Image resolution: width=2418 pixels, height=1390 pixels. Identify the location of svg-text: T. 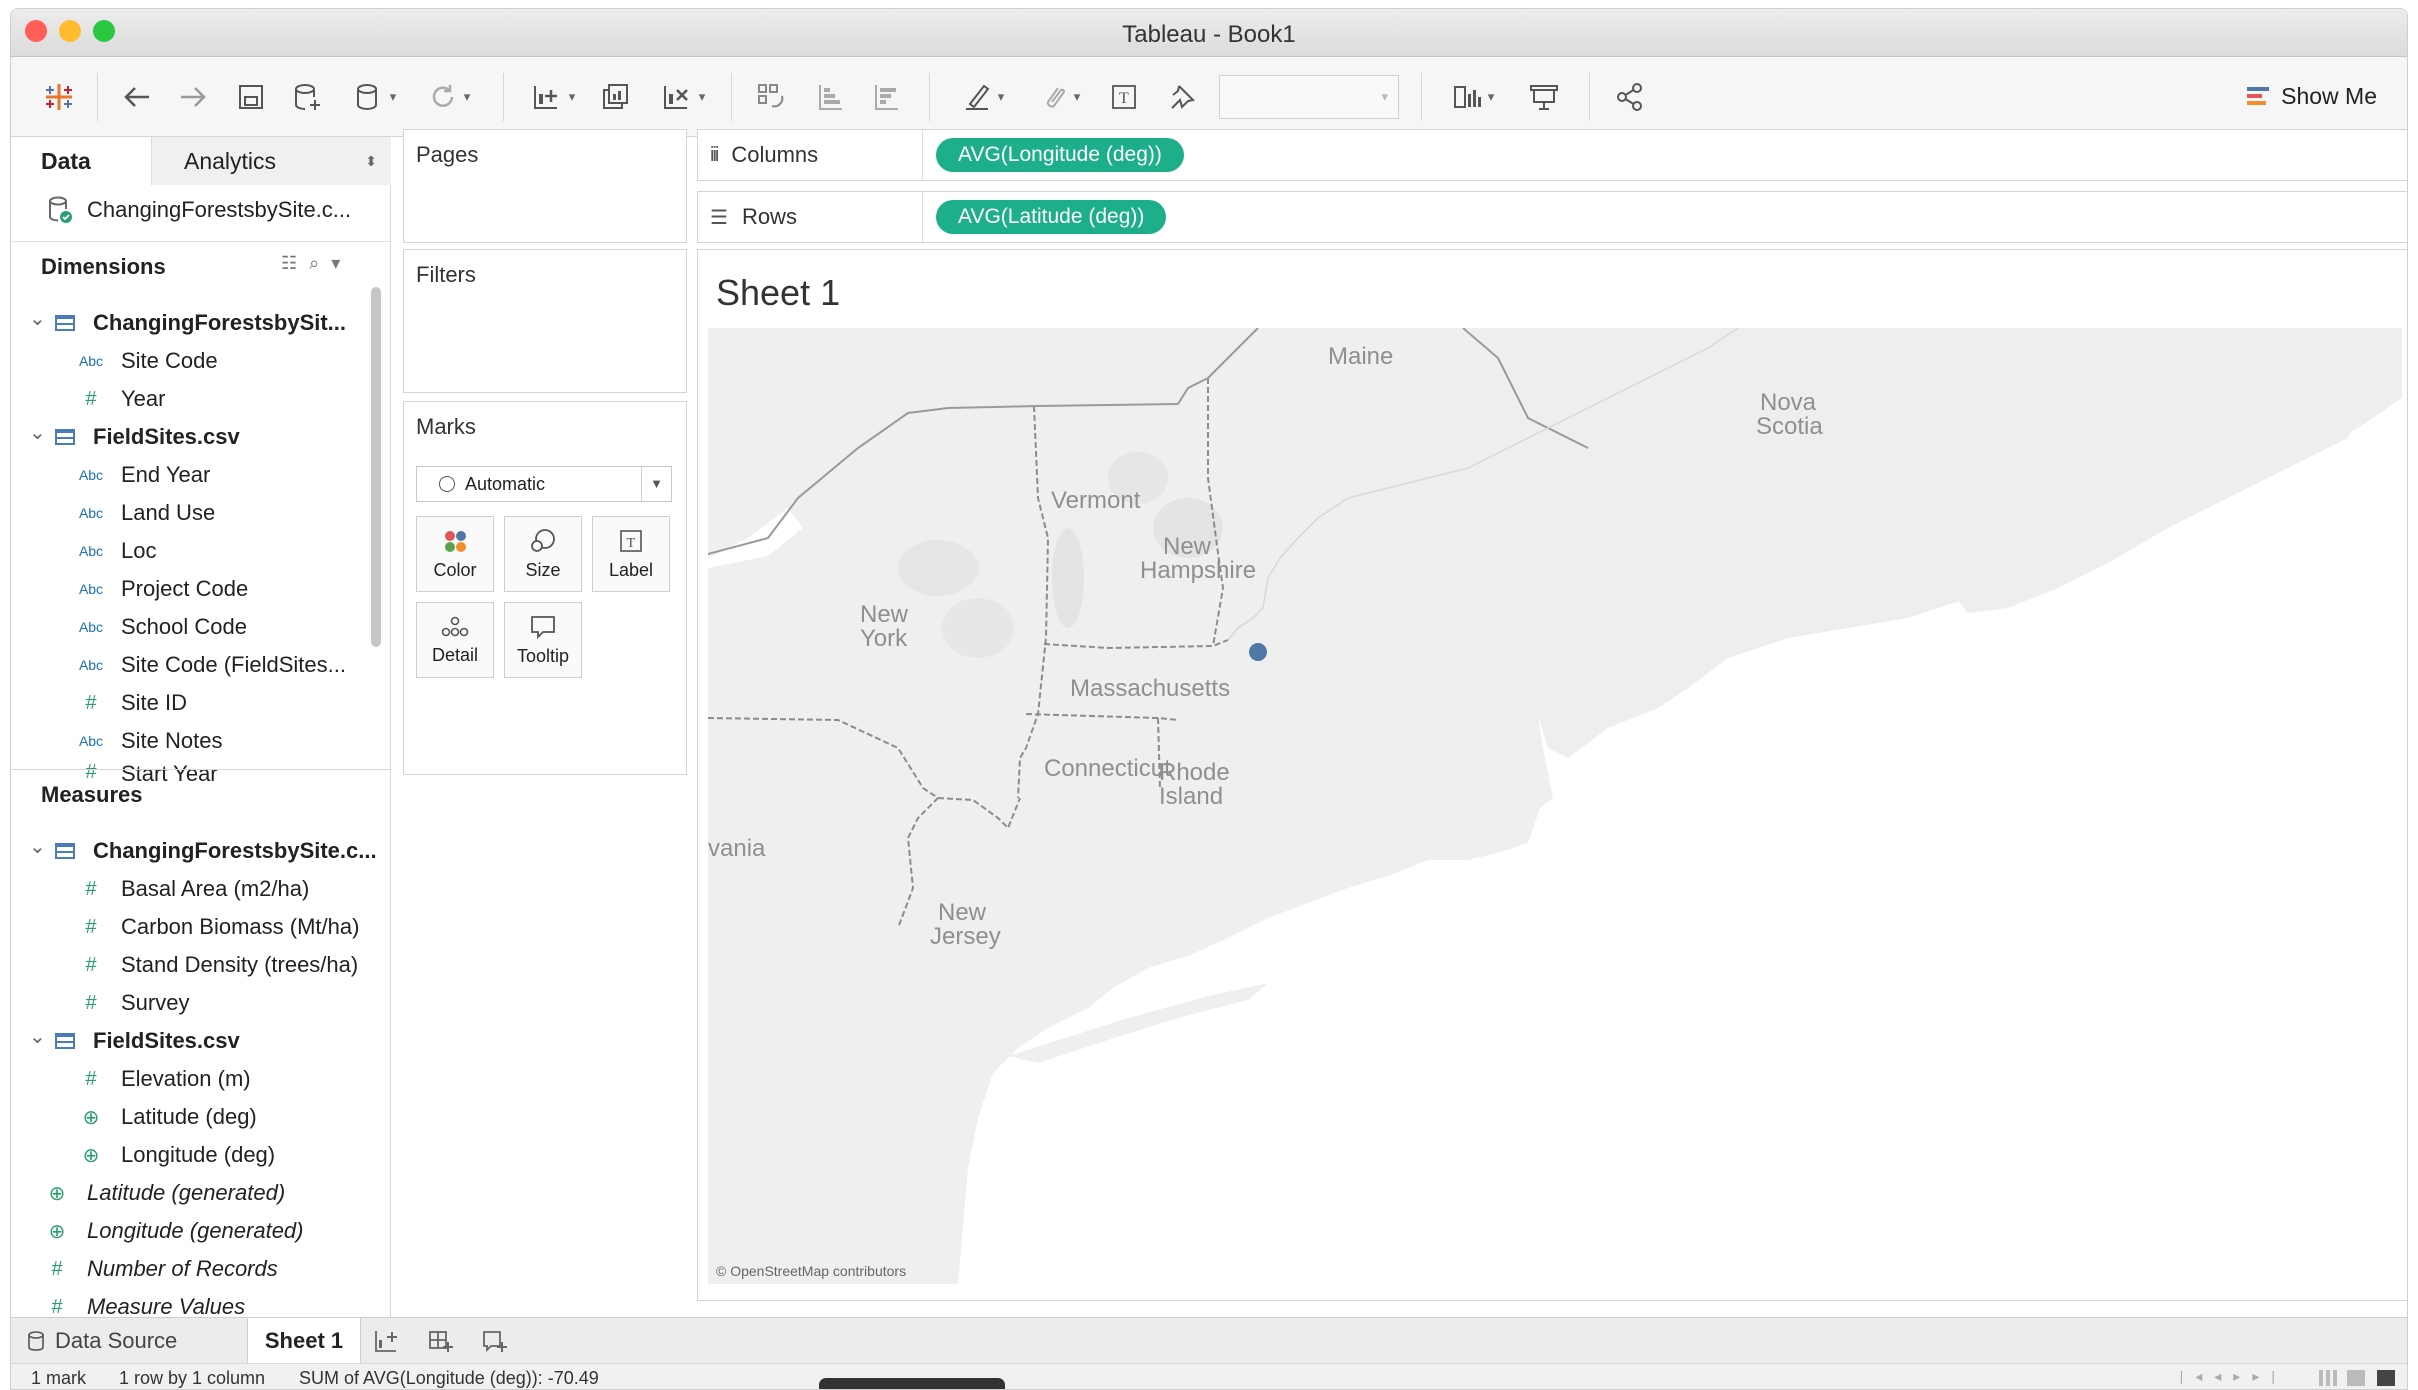
(1124, 98).